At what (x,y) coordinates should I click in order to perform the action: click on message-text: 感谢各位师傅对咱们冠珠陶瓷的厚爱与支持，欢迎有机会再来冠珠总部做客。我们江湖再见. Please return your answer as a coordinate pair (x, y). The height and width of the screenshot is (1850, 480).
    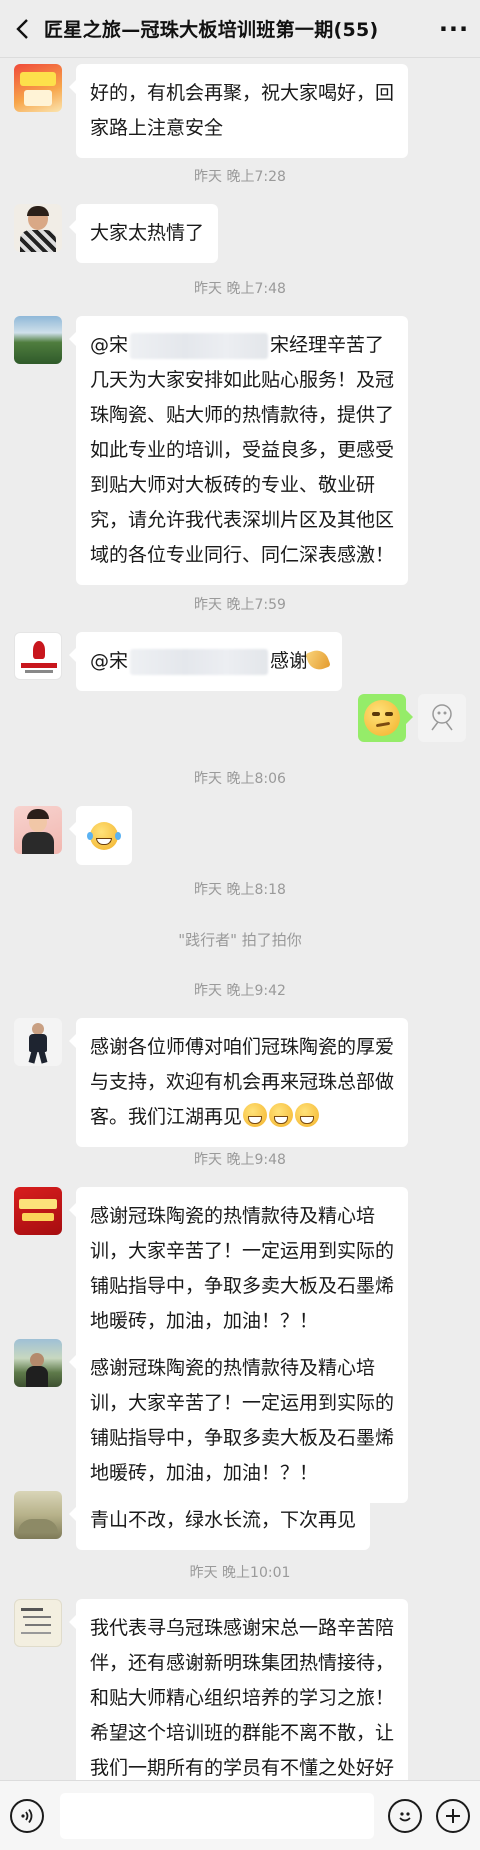
    Looking at the image, I should click on (242, 1082).